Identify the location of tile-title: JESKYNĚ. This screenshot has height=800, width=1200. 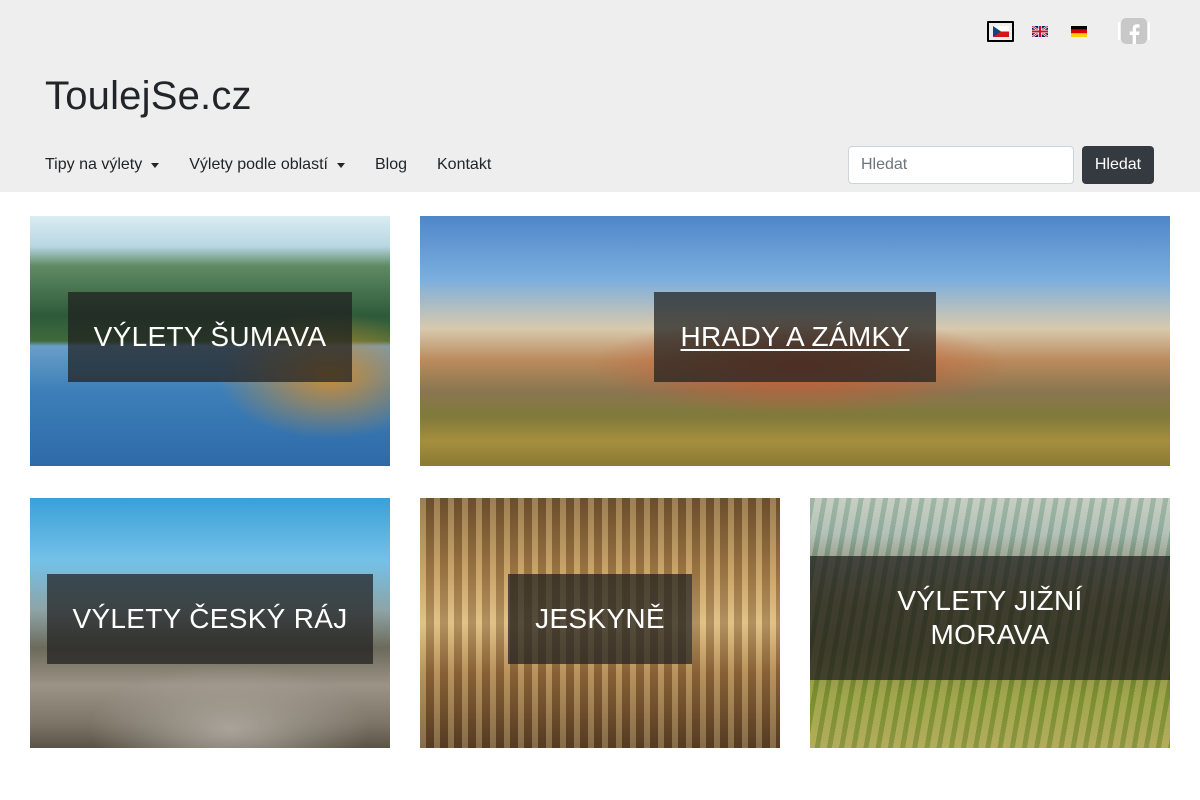
(600, 618).